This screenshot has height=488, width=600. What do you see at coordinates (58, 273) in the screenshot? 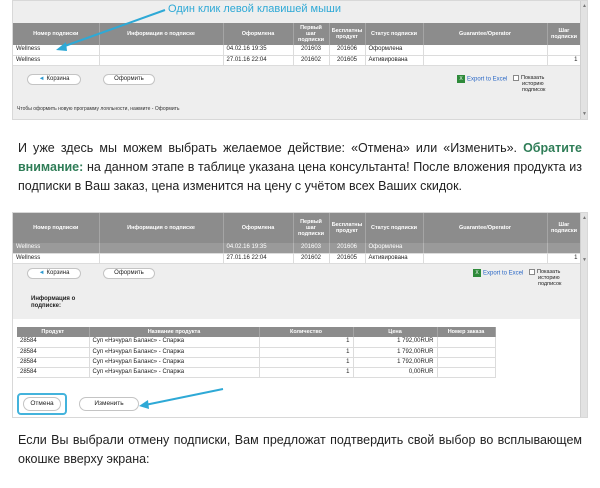
I see `cart-label: Корзина` at bounding box center [58, 273].